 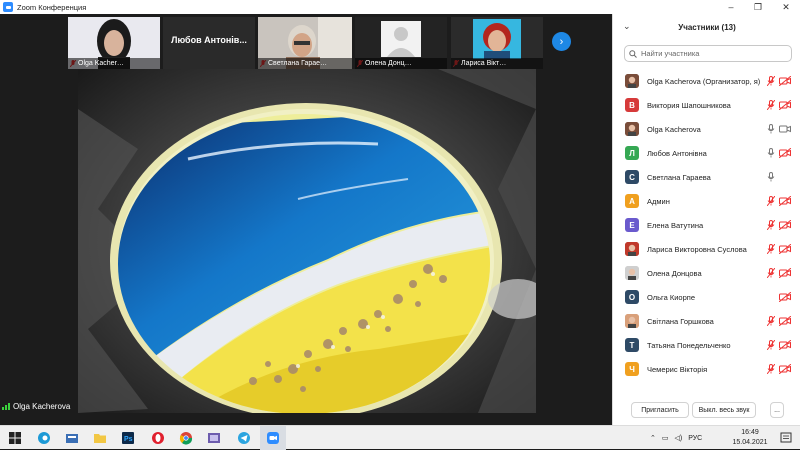 I want to click on participant-name: Olga Kacherova, so click(x=674, y=129).